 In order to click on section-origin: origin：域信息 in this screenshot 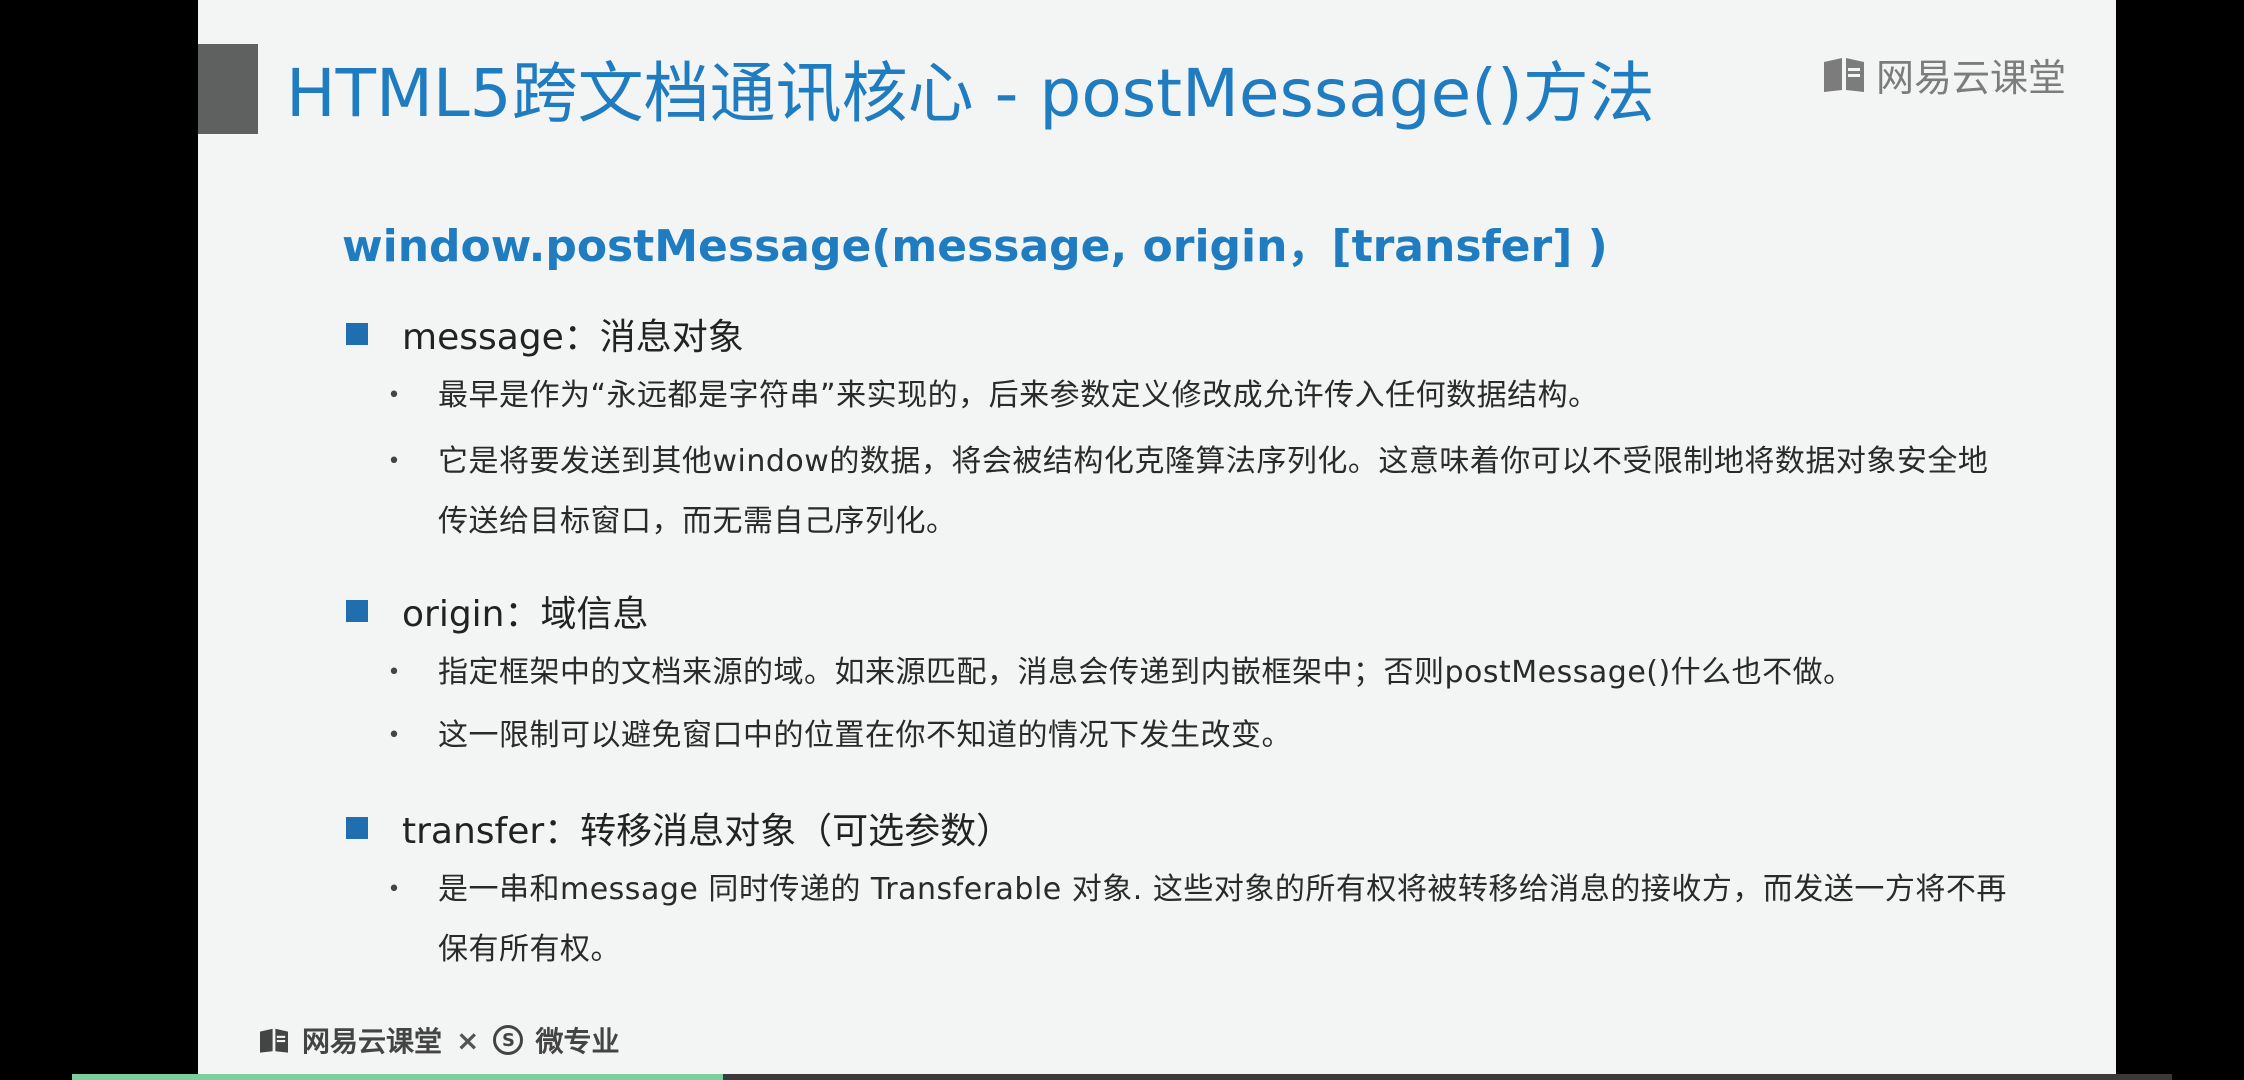, I will do `click(497, 611)`.